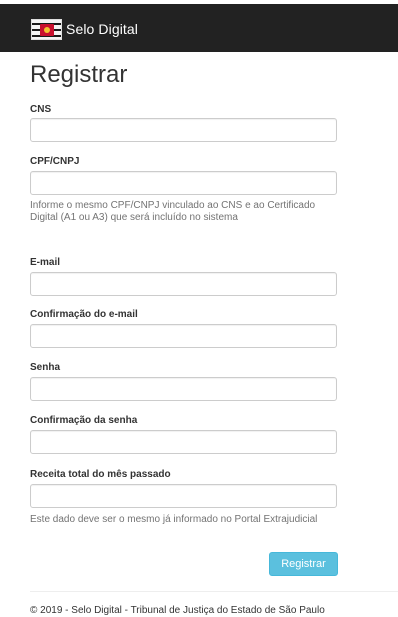 The height and width of the screenshot is (617, 398). What do you see at coordinates (214, 591) in the screenshot?
I see `footer-divider` at bounding box center [214, 591].